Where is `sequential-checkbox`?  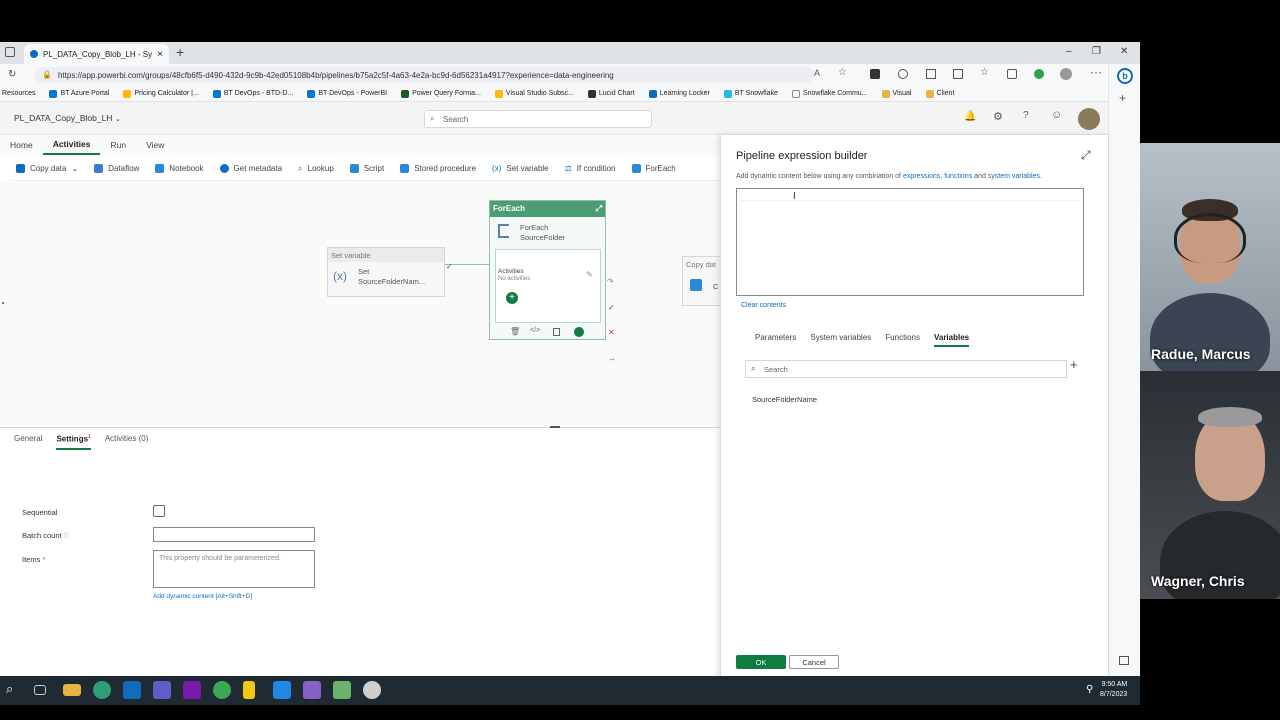 sequential-checkbox is located at coordinates (159, 511).